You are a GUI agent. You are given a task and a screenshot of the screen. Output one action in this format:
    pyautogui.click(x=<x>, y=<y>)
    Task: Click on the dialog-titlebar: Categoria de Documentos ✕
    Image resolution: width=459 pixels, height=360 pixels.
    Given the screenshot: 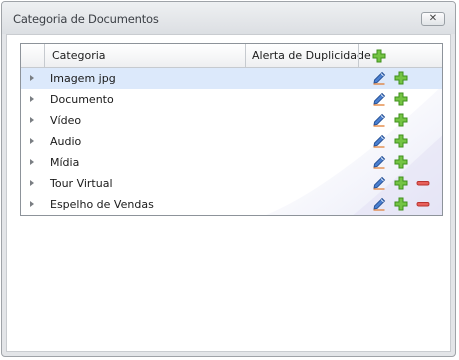 What is the action you would take?
    pyautogui.click(x=228, y=18)
    